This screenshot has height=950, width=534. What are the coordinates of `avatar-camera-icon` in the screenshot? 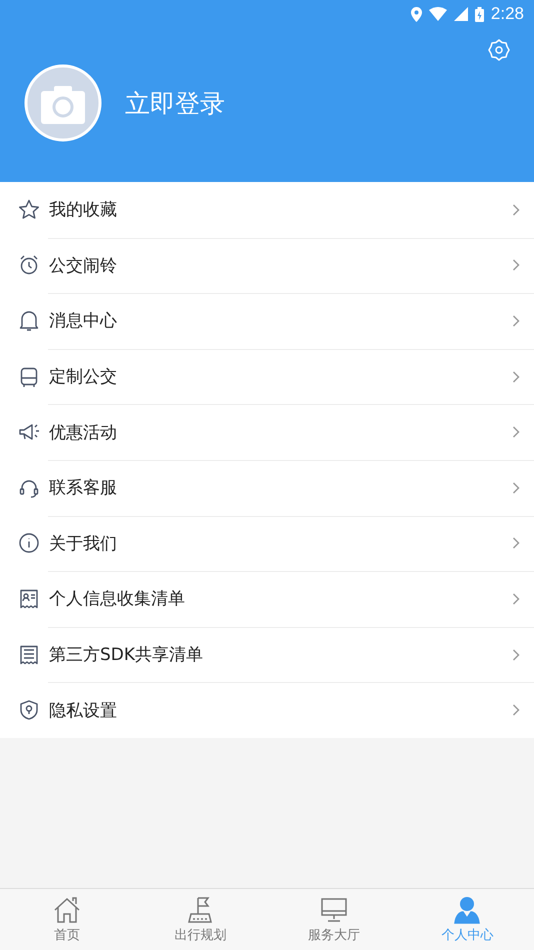 It's located at (63, 103).